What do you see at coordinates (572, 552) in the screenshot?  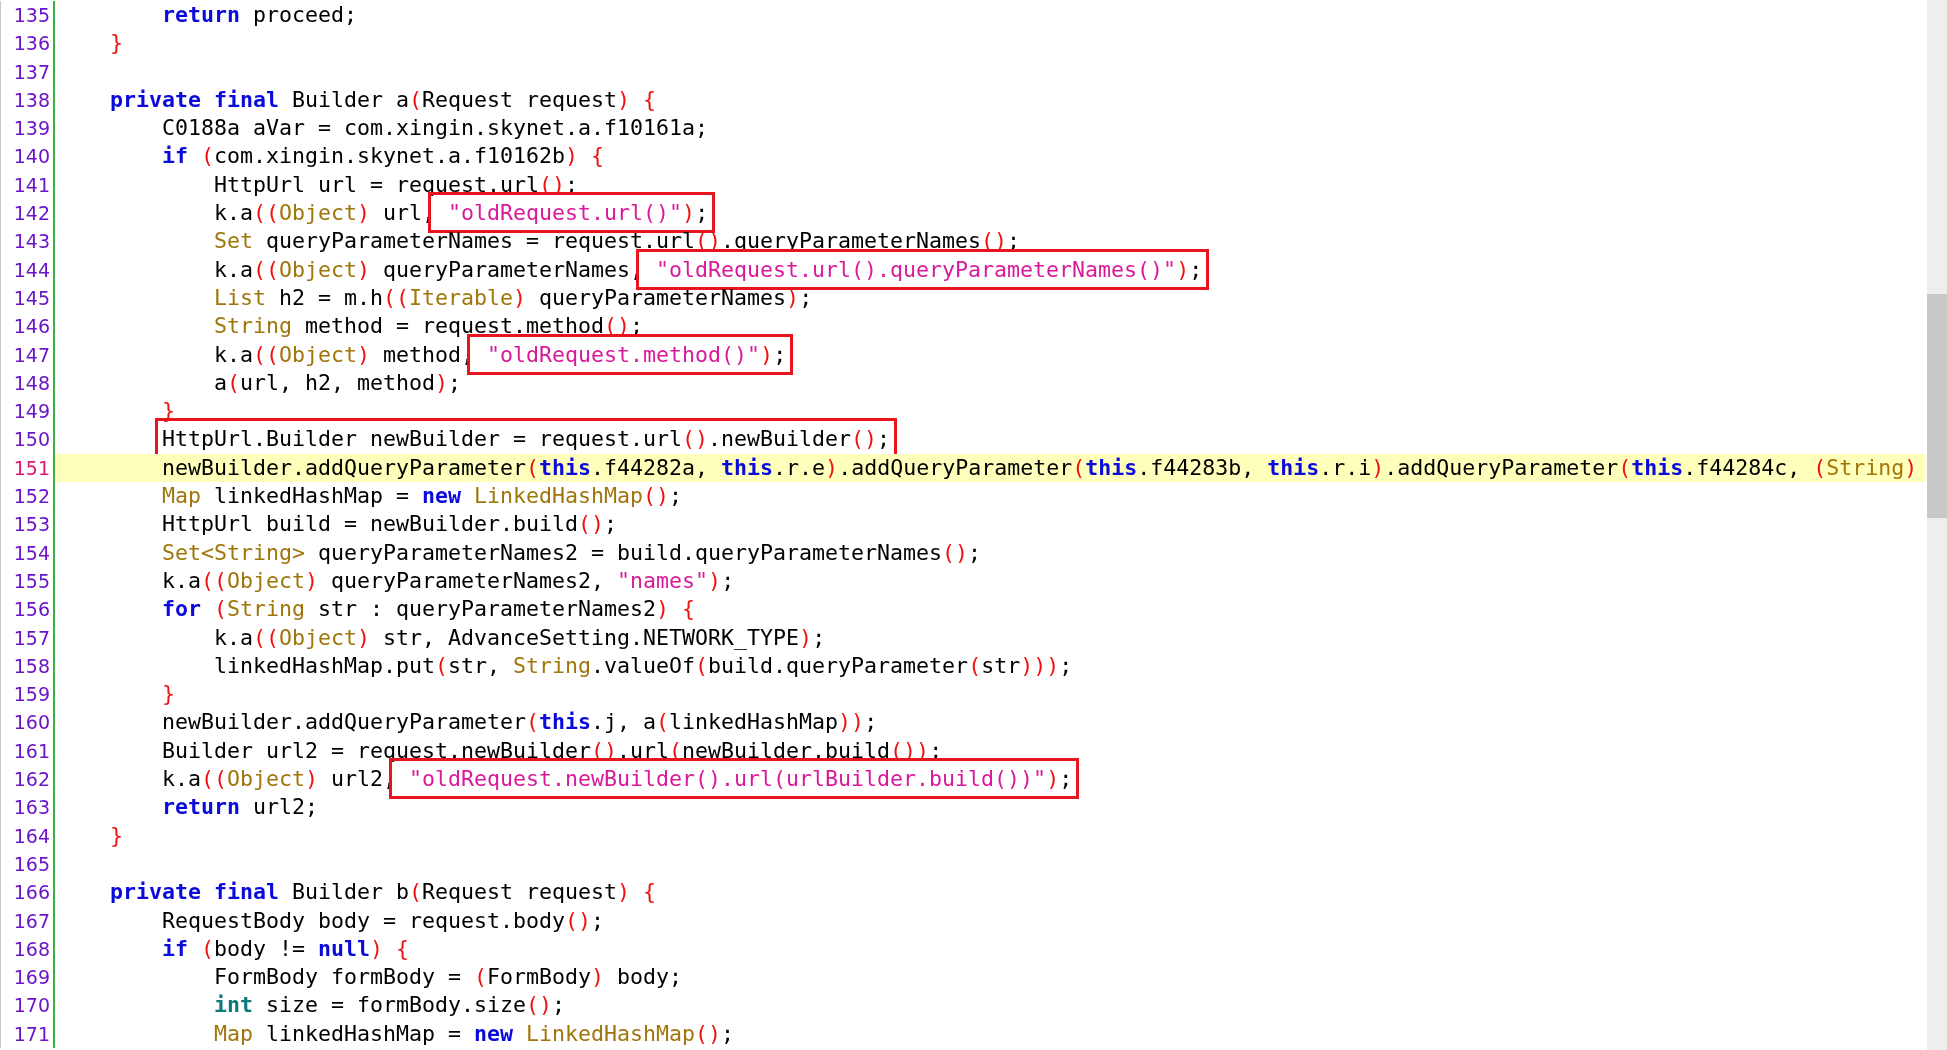 I see `code-text: Set<String> queryParameterNames2 = build.queryParameterNames();` at bounding box center [572, 552].